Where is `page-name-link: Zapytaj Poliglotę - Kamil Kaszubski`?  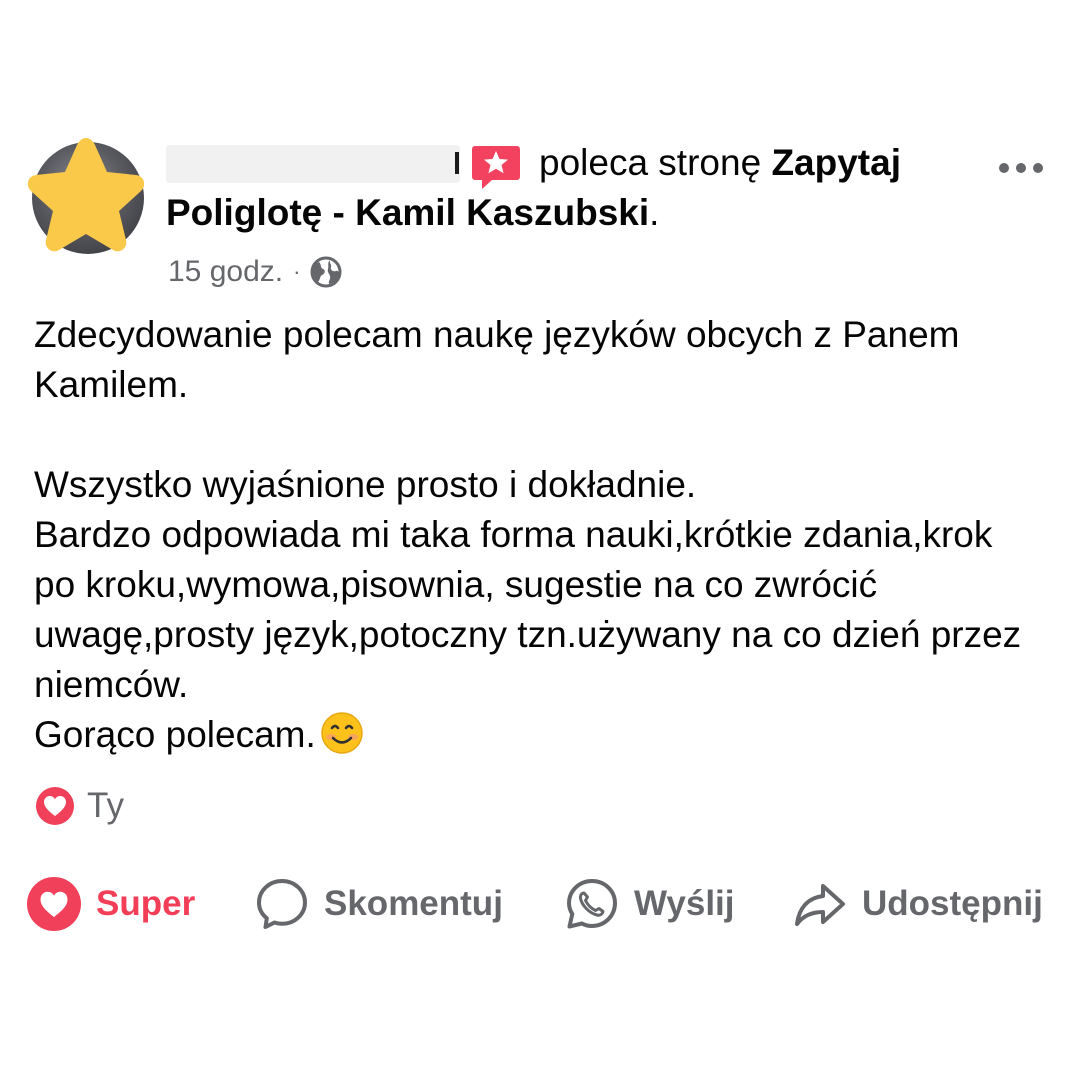 page-name-link: Zapytaj Poliglotę - Kamil Kaszubski is located at coordinates (533, 187).